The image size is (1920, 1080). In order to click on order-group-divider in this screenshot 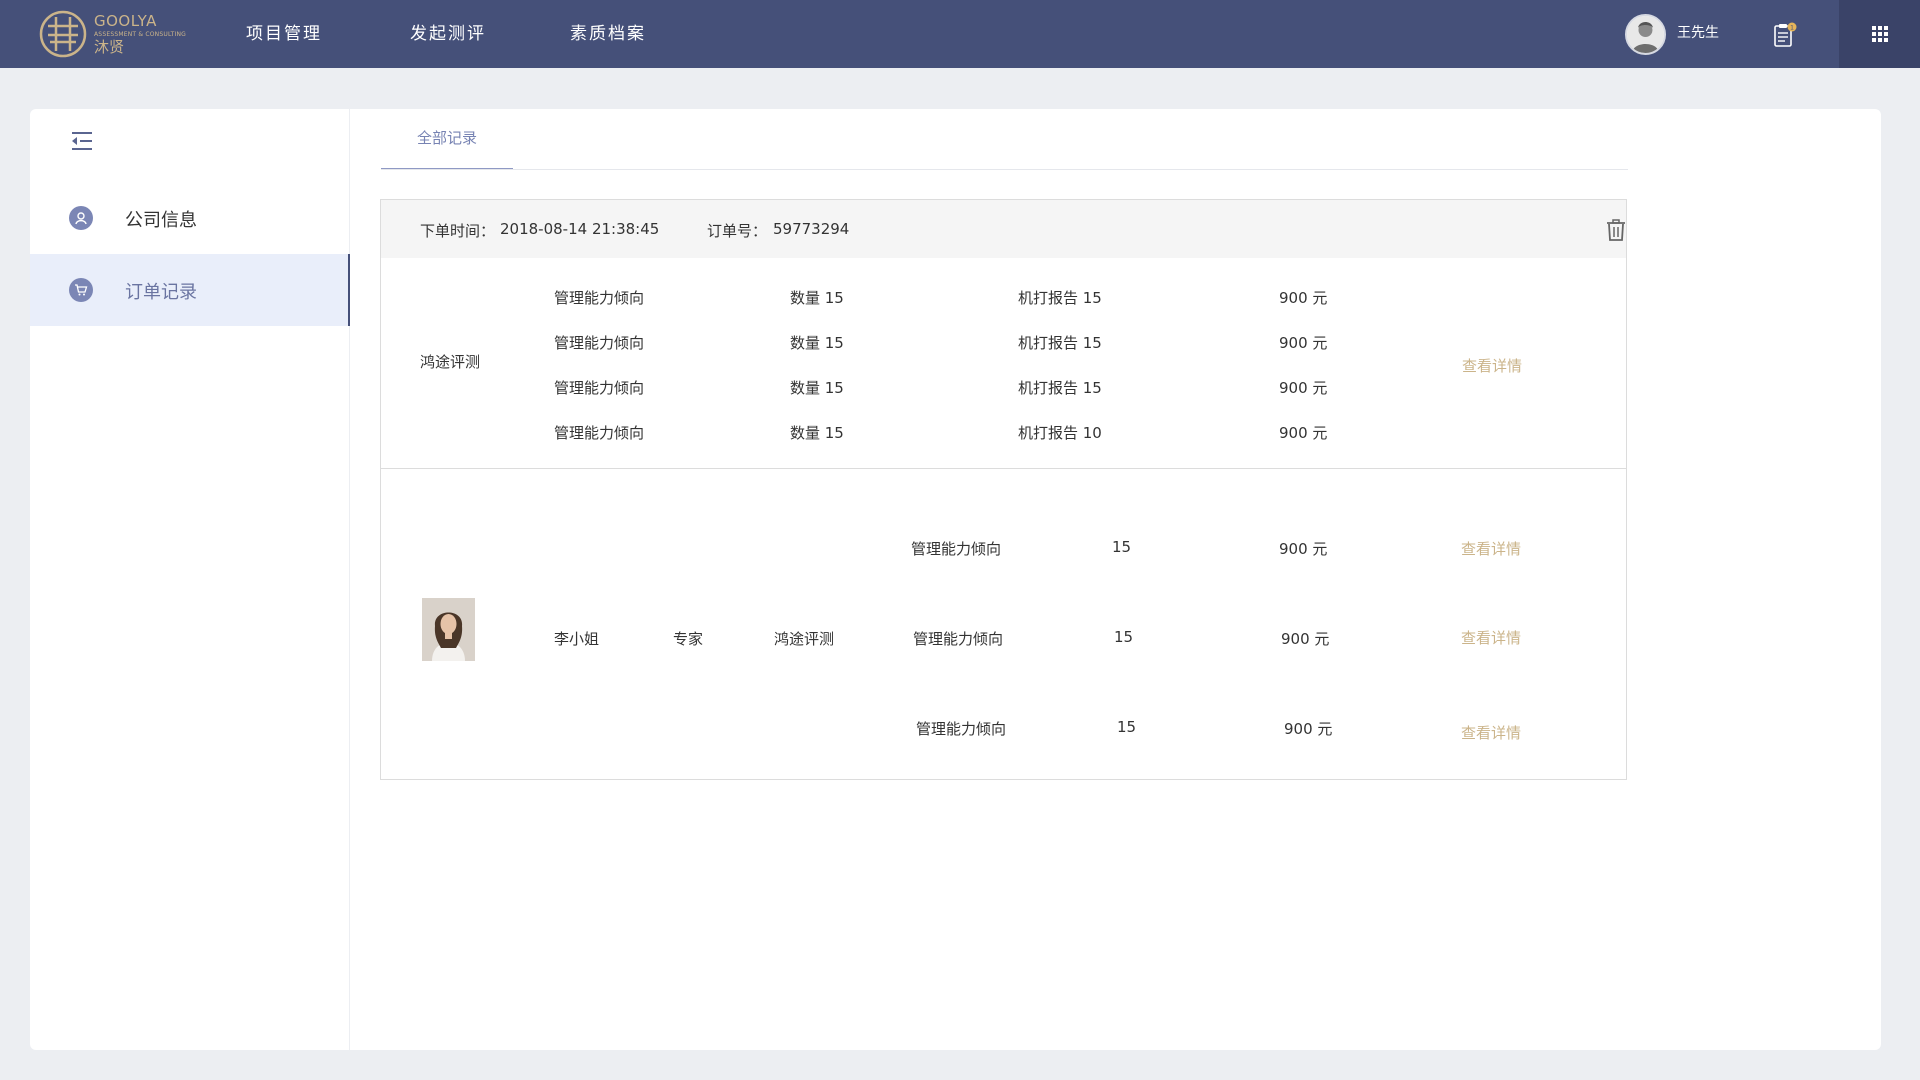, I will do `click(1003, 468)`.